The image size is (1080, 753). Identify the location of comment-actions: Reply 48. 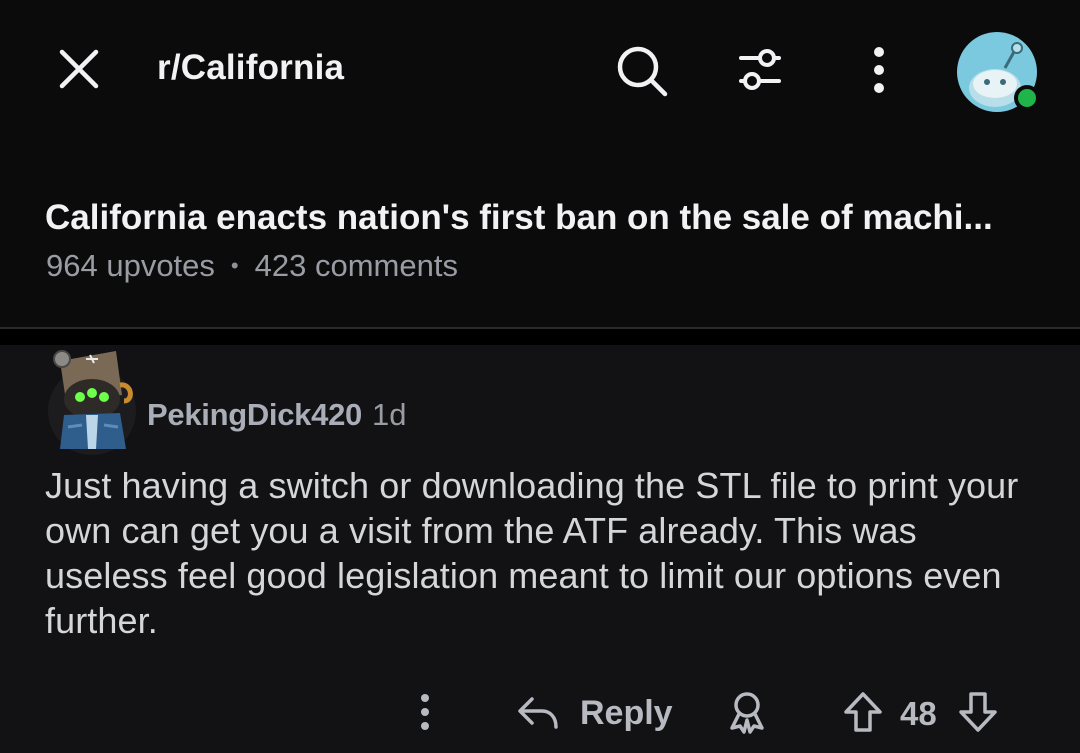
(540, 715).